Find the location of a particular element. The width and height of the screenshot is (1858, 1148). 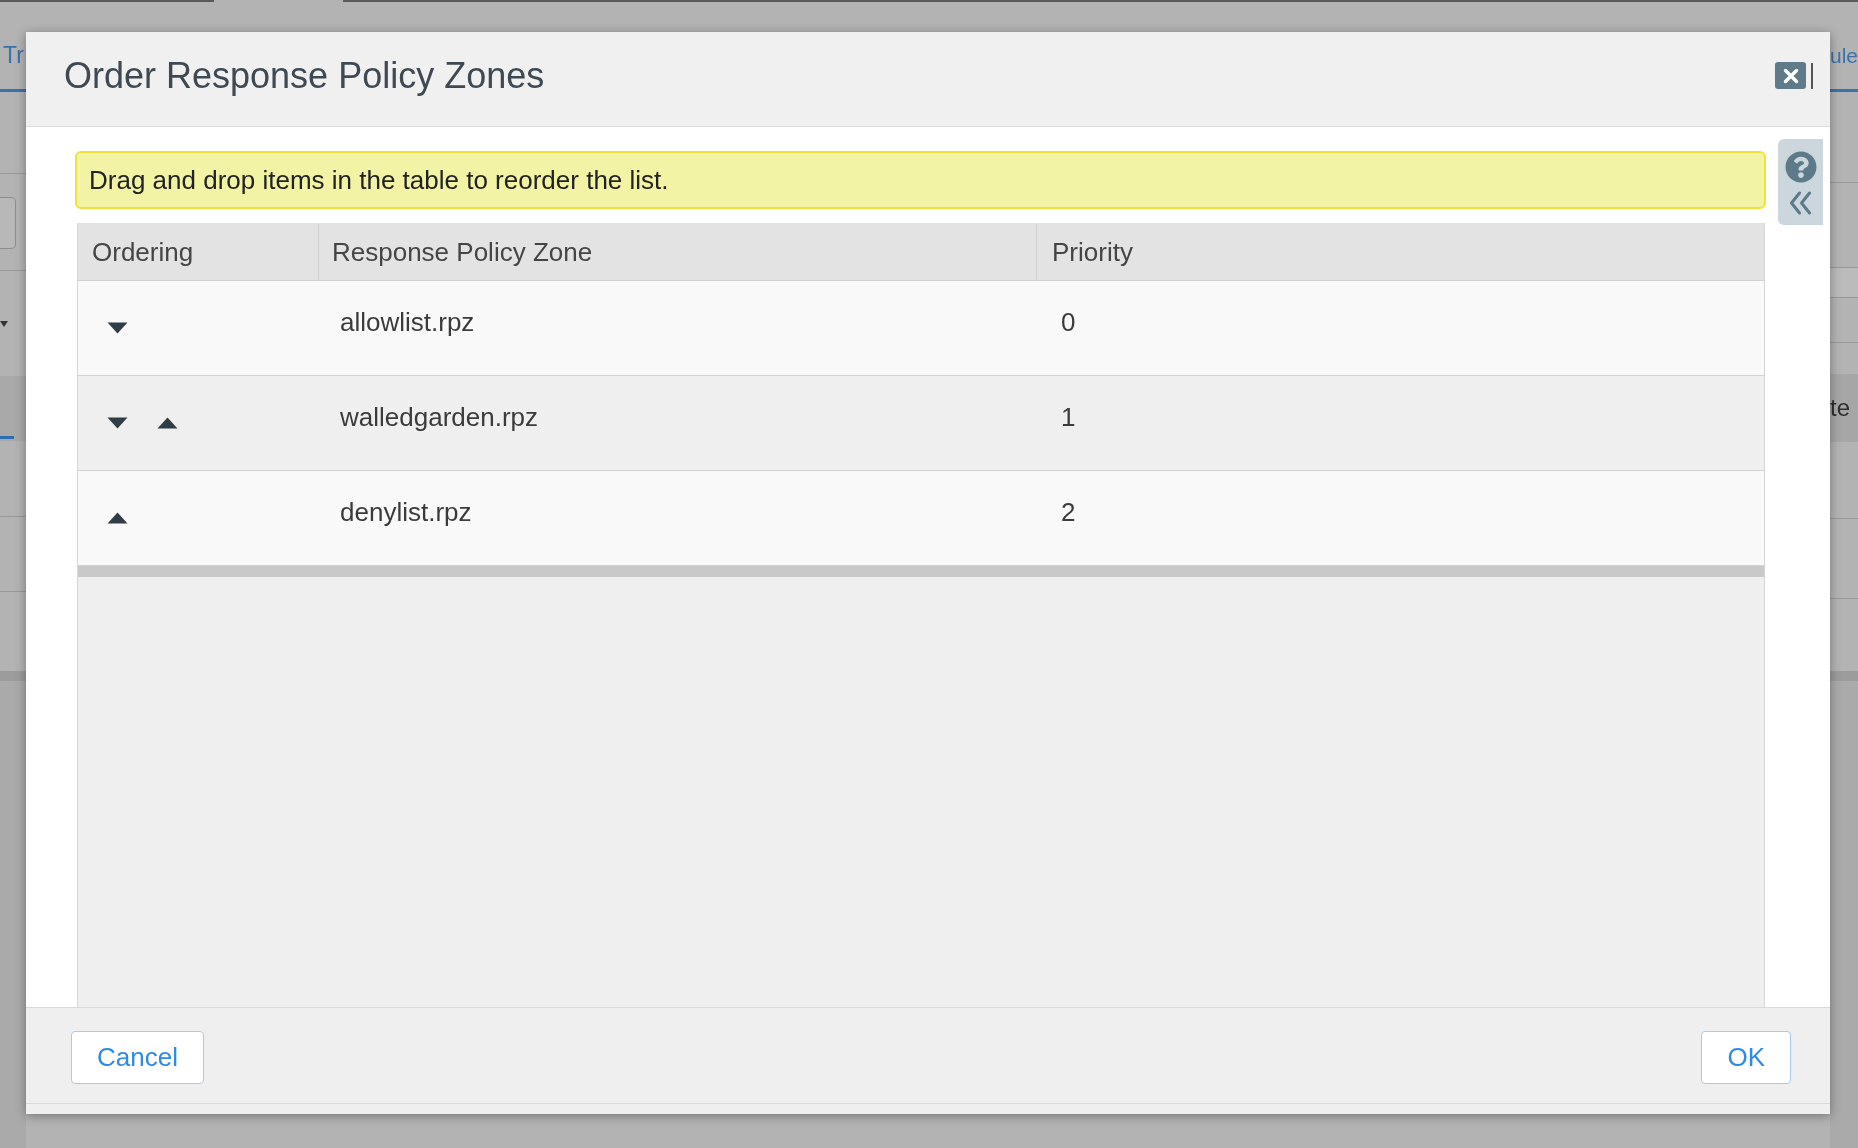

close-button is located at coordinates (1790, 75).